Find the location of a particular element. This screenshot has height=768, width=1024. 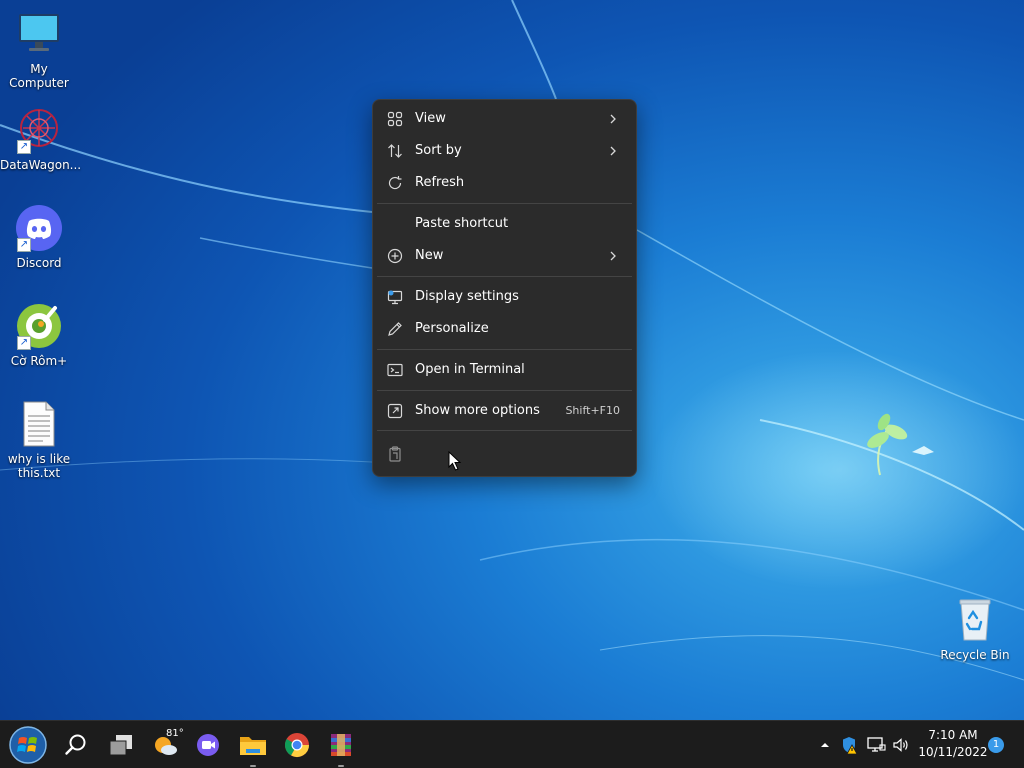

taskbar-search-button is located at coordinates (76, 745).